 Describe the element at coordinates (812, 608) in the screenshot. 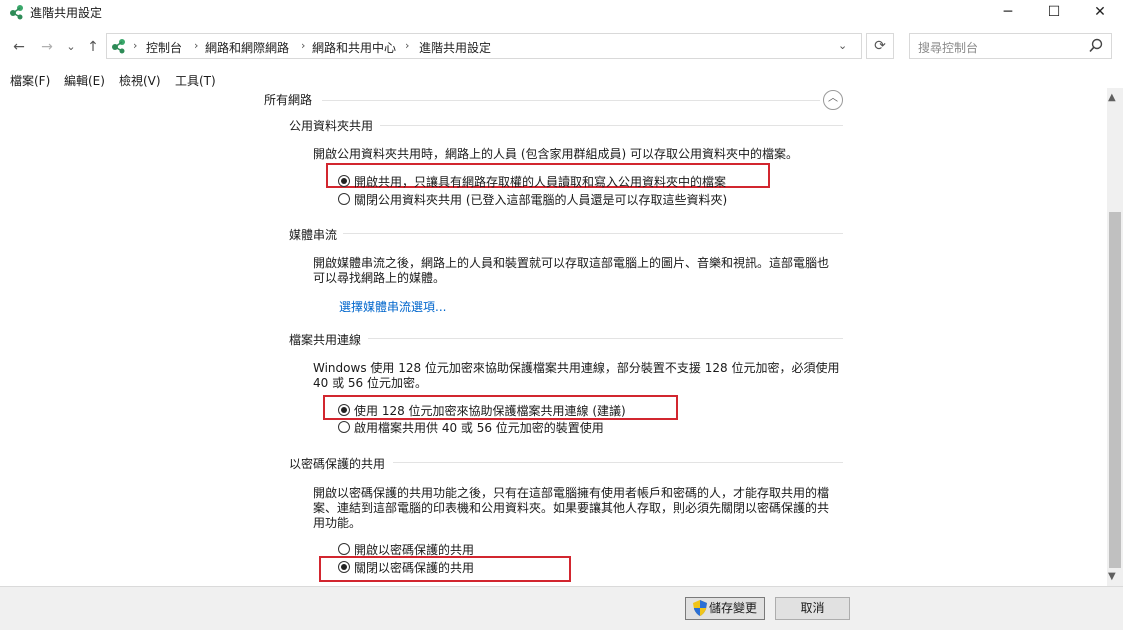

I see `cancel-button: 取消` at that location.